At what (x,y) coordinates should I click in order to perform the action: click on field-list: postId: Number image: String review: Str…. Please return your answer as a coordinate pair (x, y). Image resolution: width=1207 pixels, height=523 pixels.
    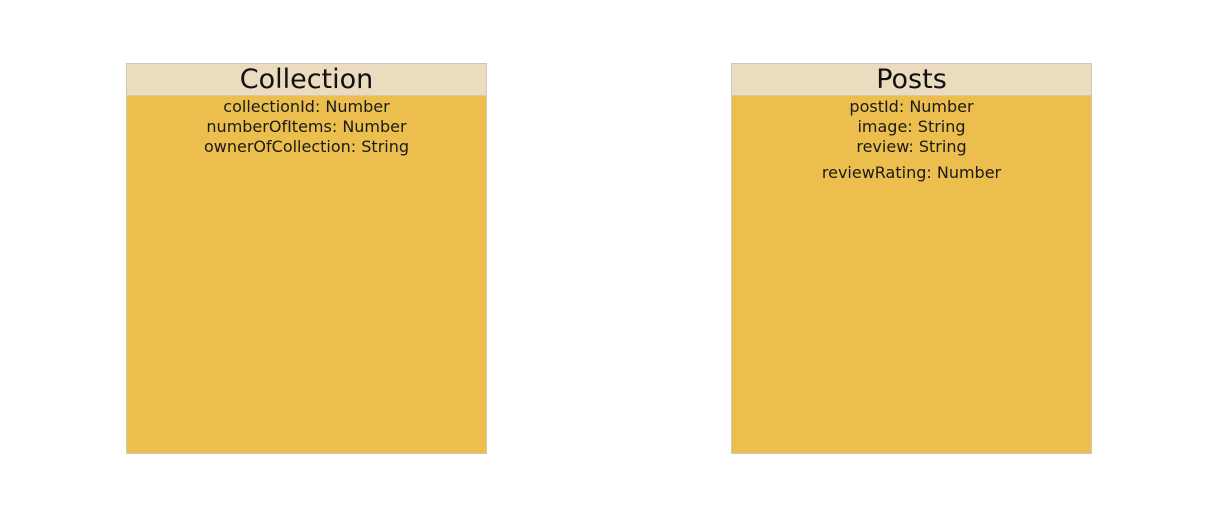
    Looking at the image, I should click on (911, 139).